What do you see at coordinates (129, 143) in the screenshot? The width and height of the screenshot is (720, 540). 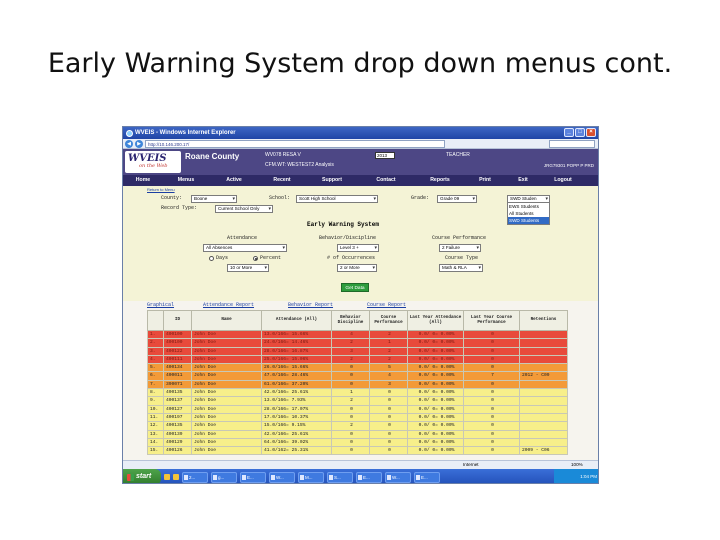 I see `back-arrow-icon: ◀` at bounding box center [129, 143].